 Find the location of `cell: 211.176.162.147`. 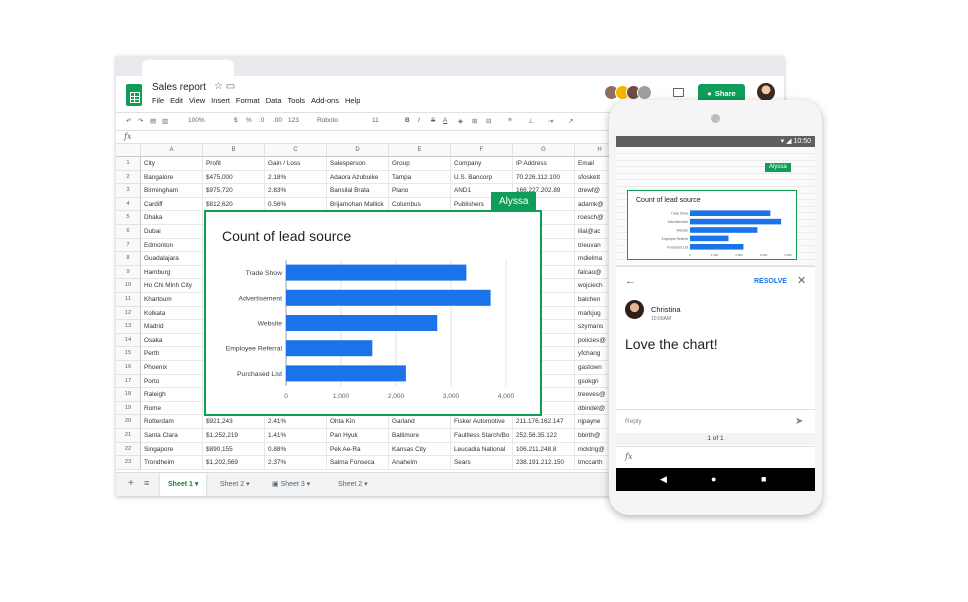

cell: 211.176.162.147 is located at coordinates (544, 422).